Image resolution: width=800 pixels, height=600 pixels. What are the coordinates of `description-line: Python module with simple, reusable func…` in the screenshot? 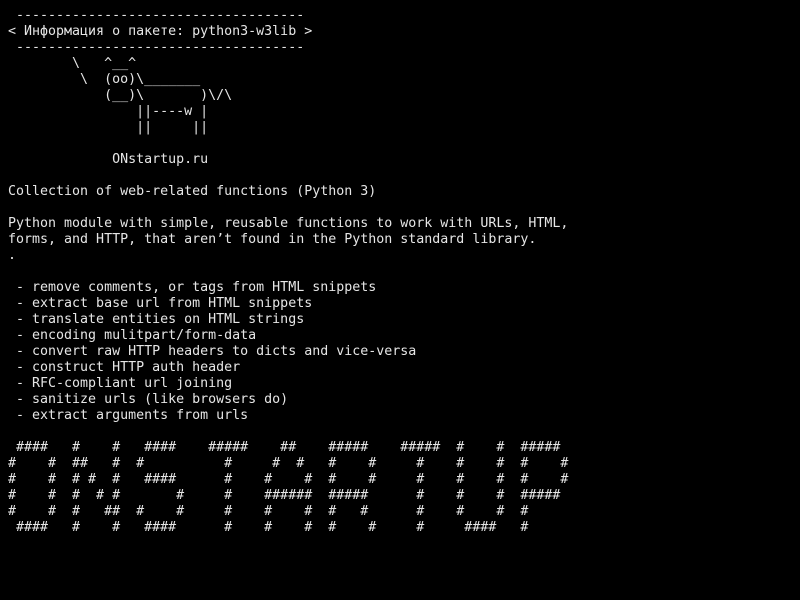 It's located at (288, 223).